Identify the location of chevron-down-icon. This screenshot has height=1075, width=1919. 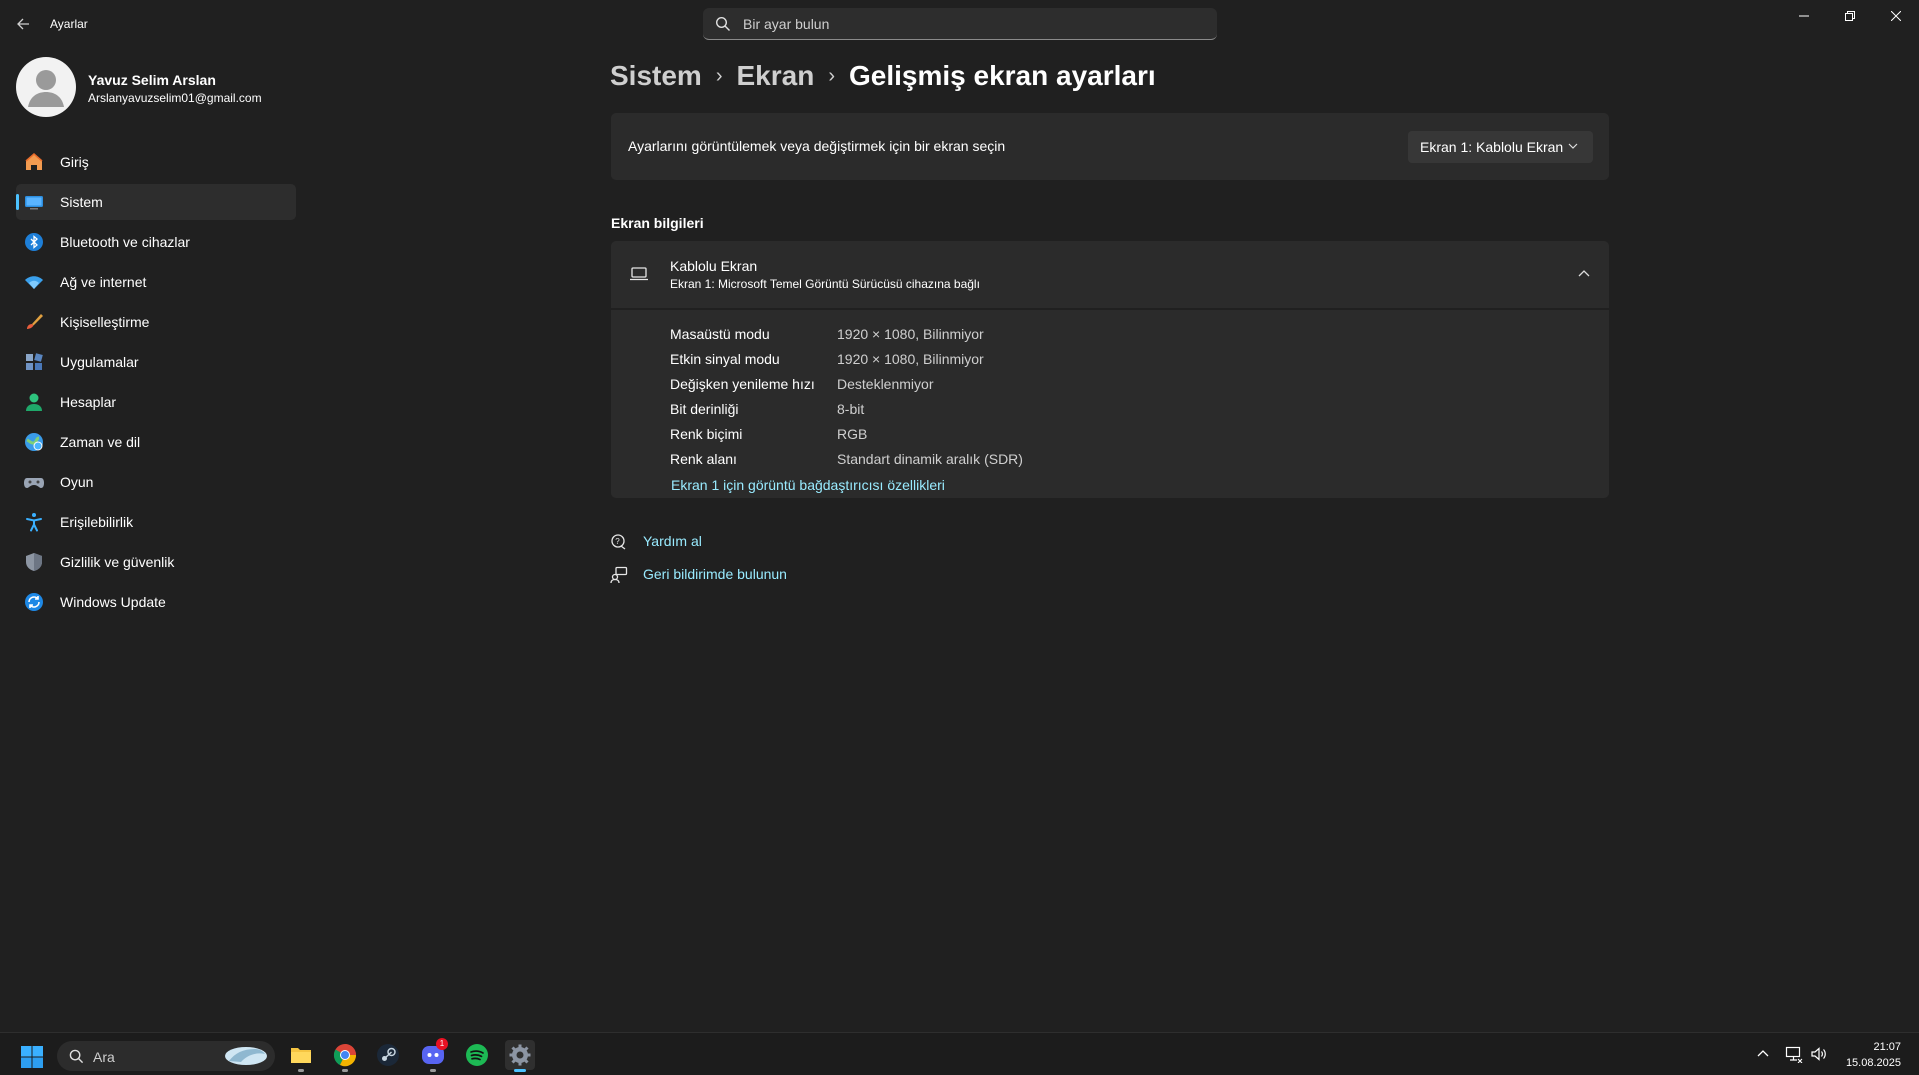
(1573, 146).